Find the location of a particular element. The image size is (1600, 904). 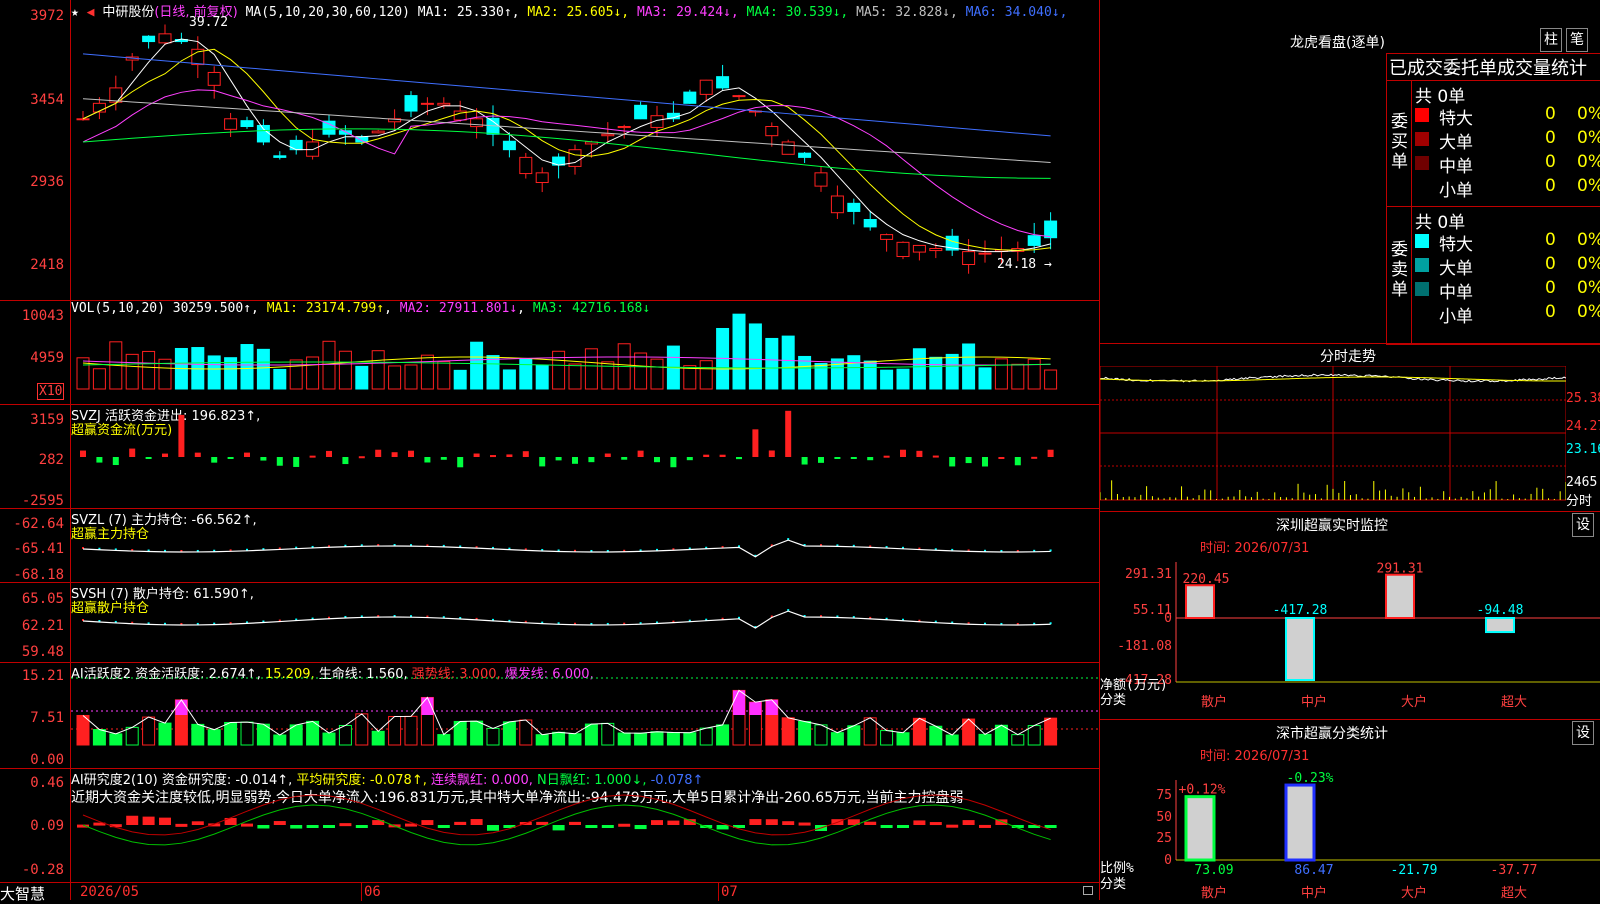

svsh-line is located at coordinates (566, 619).